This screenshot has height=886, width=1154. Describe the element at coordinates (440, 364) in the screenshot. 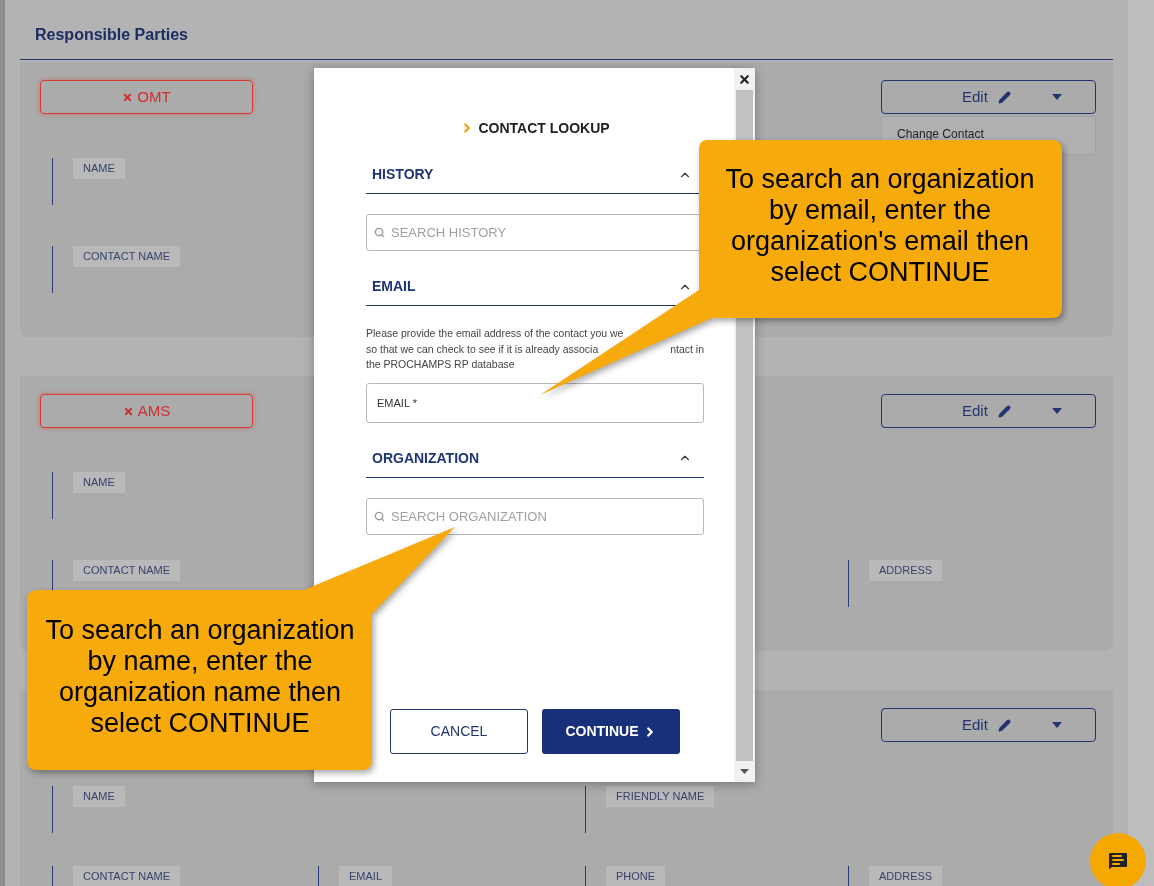

I see `help-text: the PROCHAMPS RP database` at that location.